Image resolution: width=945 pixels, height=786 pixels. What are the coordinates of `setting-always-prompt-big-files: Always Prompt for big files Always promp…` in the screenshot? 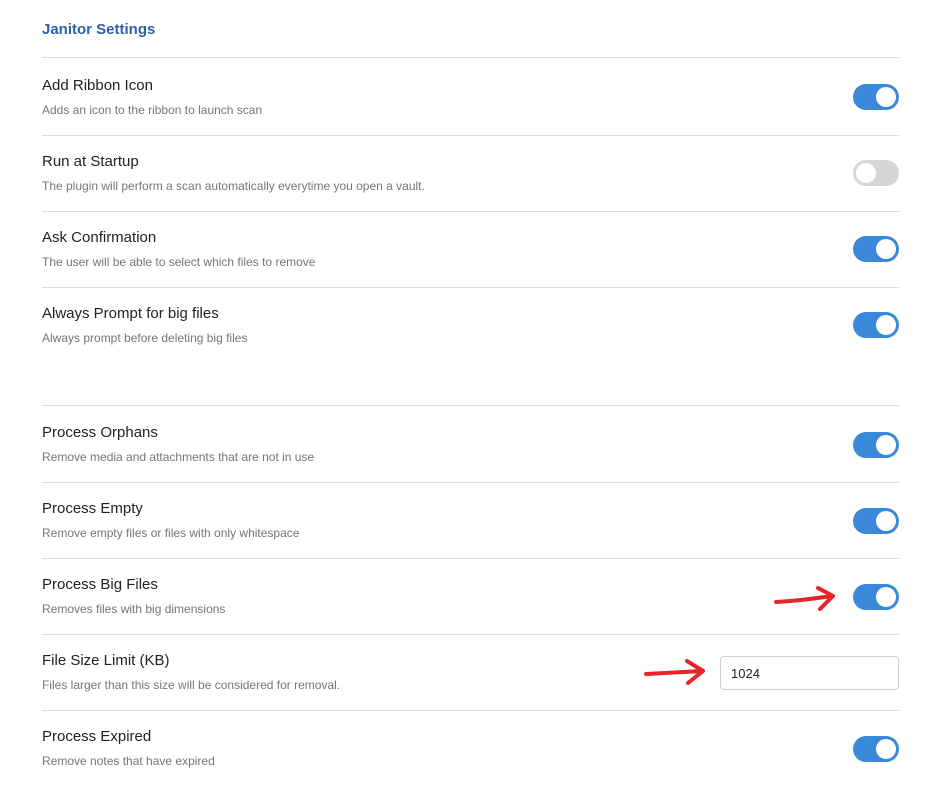 It's located at (470, 346).